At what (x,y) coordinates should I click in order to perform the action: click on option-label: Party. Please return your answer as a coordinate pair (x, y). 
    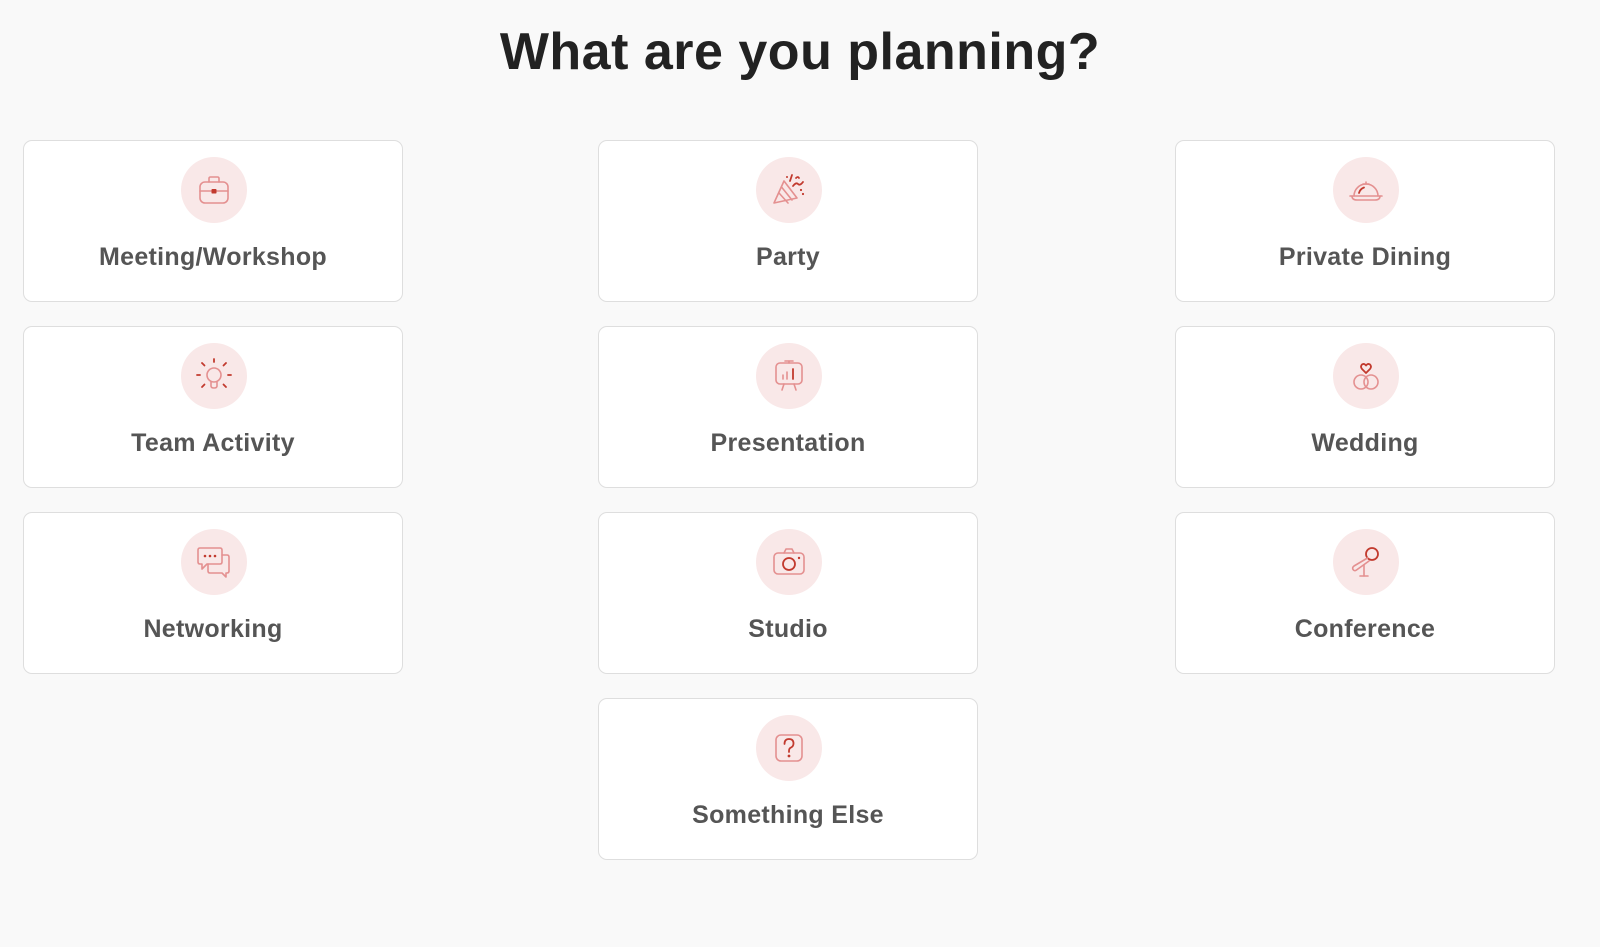
    Looking at the image, I should click on (788, 257).